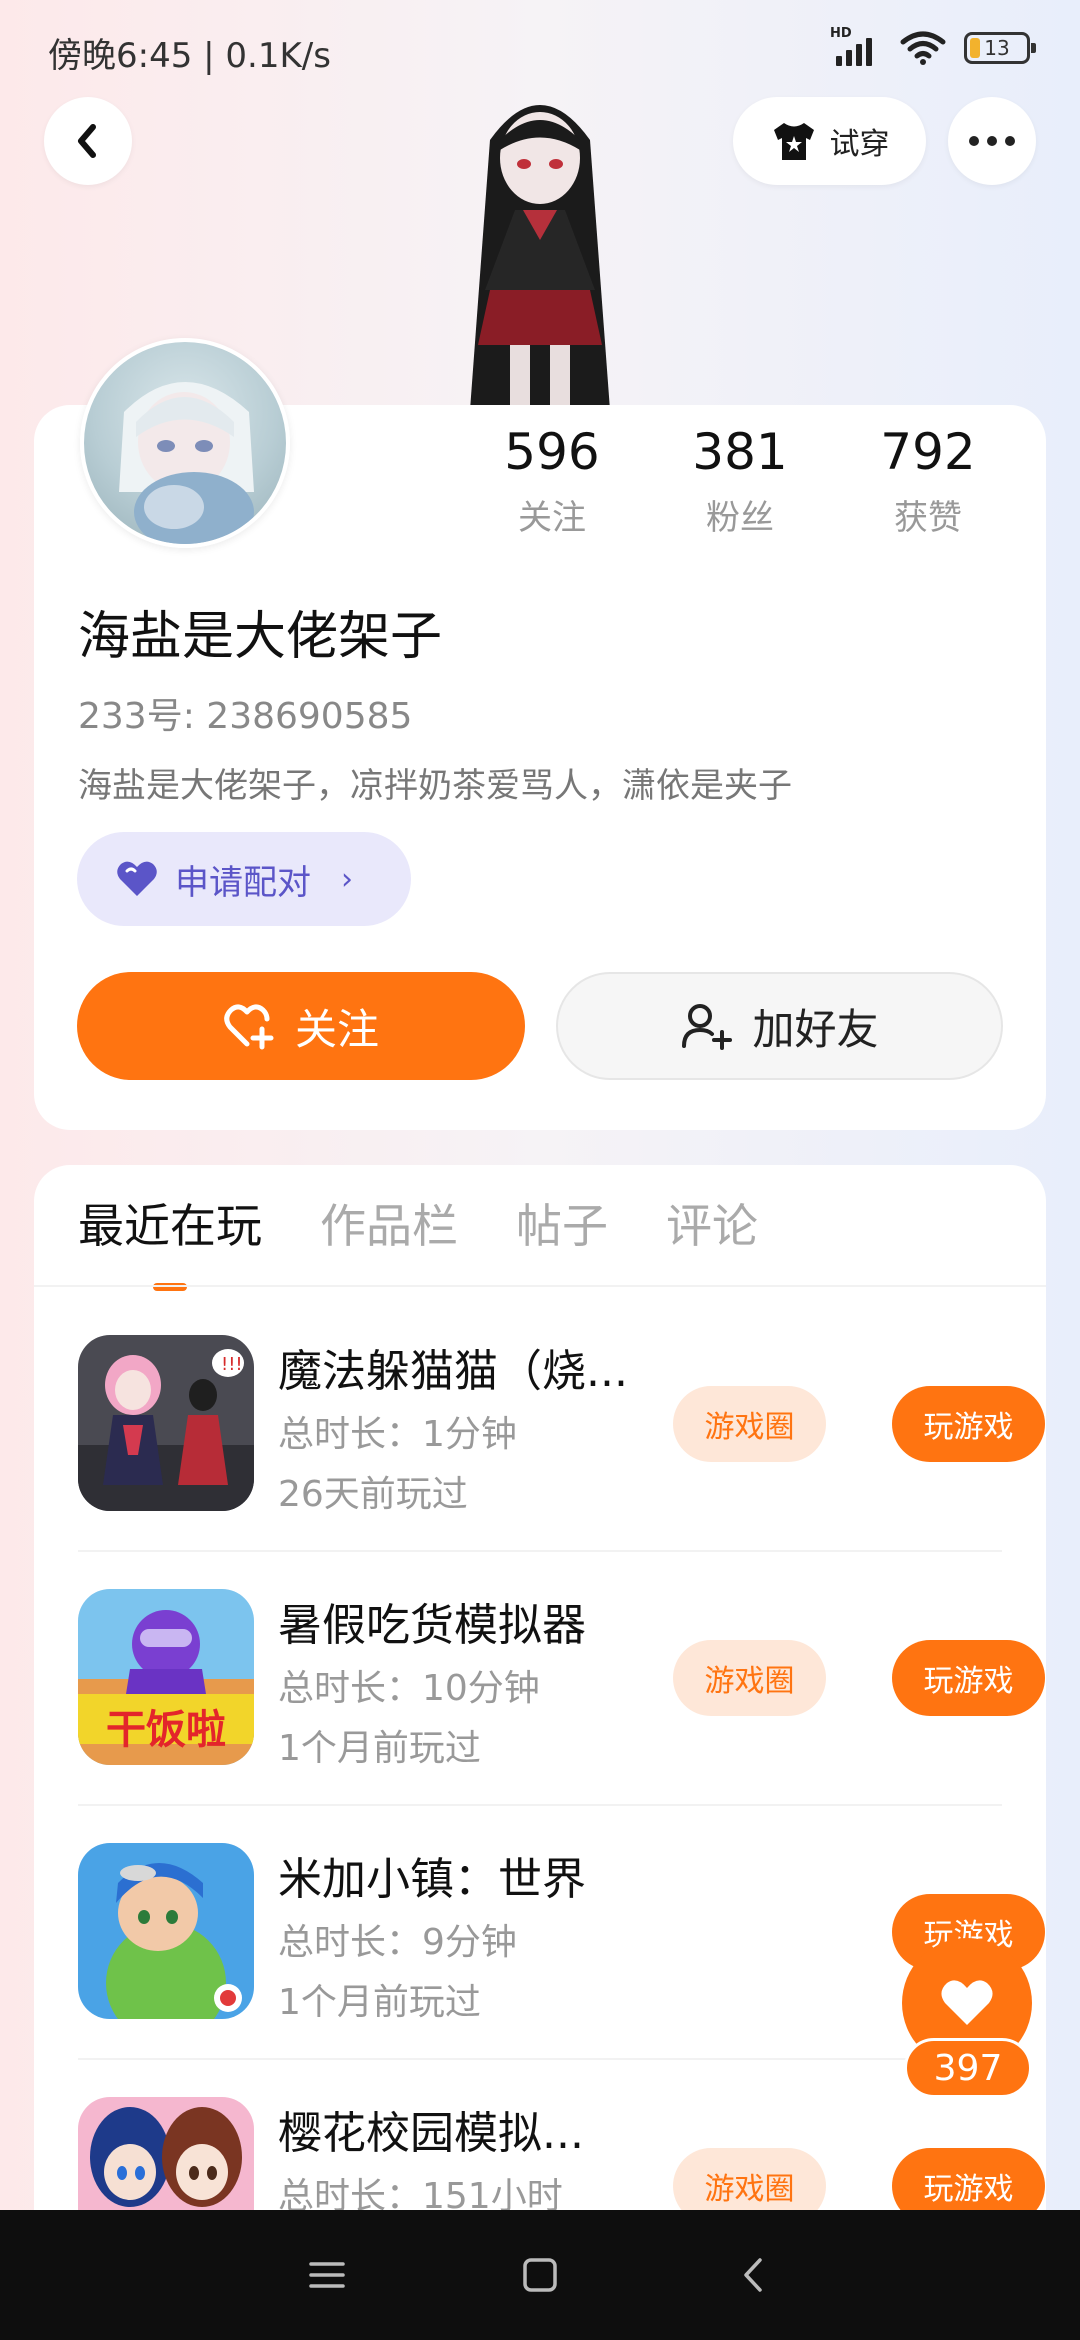 The width and height of the screenshot is (1080, 2340). I want to click on tab-posts: 帖子, so click(562, 1226).